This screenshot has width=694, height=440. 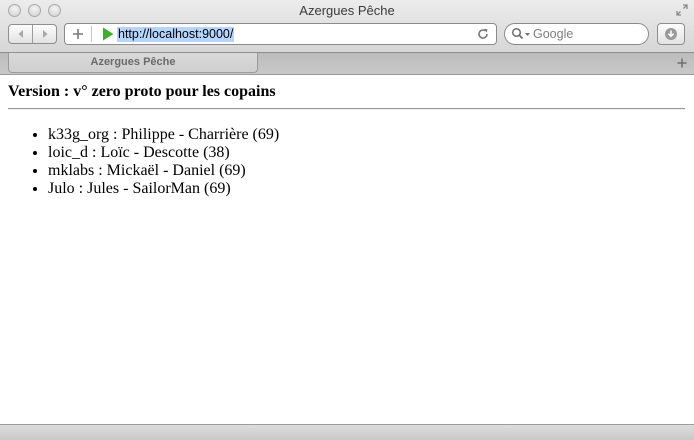 I want to click on download-icon, so click(x=671, y=34).